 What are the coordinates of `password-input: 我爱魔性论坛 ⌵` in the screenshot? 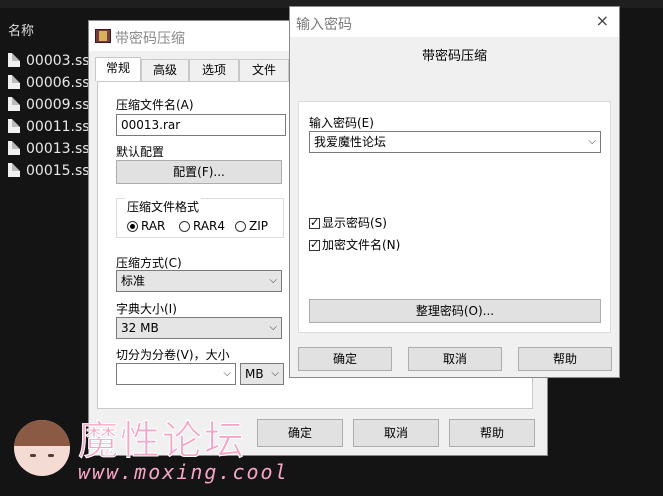 It's located at (455, 142).